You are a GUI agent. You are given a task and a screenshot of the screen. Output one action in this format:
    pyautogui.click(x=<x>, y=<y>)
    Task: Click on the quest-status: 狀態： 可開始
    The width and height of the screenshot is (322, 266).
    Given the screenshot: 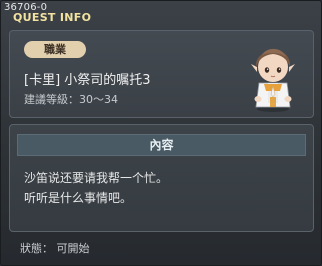 What is the action you would take?
    pyautogui.click(x=55, y=248)
    